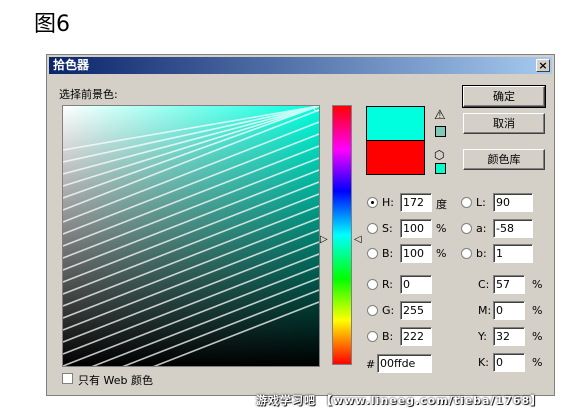 The image size is (585, 415). Describe the element at coordinates (466, 253) in the screenshot. I see `radio-lab-b` at that location.